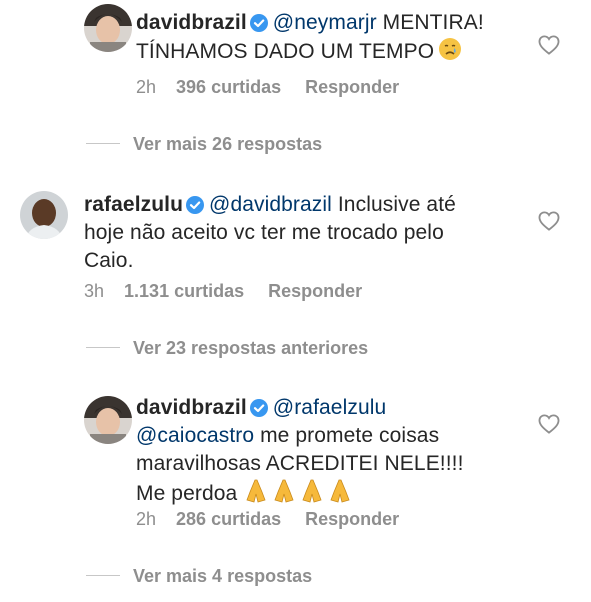 This screenshot has width=591, height=602. What do you see at coordinates (299, 495) in the screenshot?
I see `praying-hands-icon` at bounding box center [299, 495].